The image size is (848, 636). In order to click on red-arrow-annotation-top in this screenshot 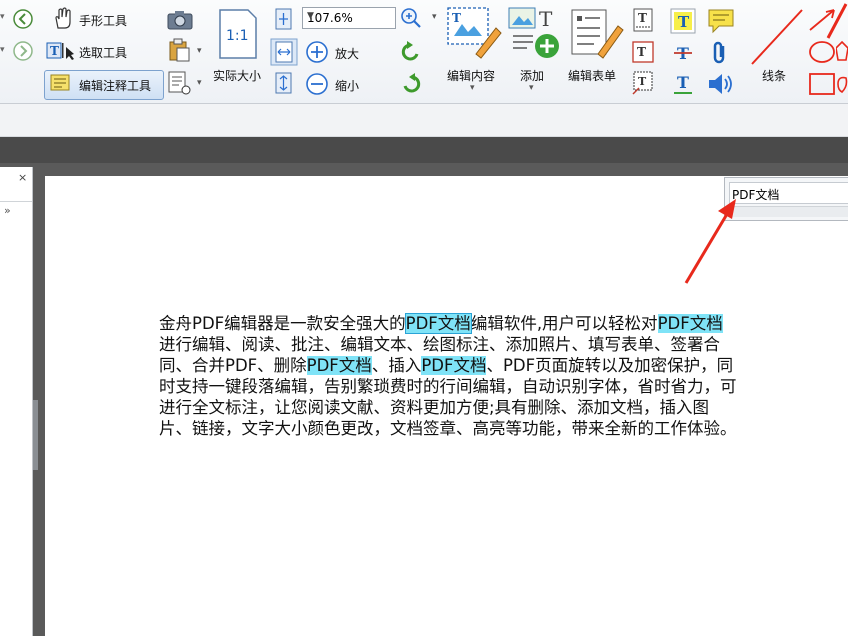, I will do `click(837, 21)`.